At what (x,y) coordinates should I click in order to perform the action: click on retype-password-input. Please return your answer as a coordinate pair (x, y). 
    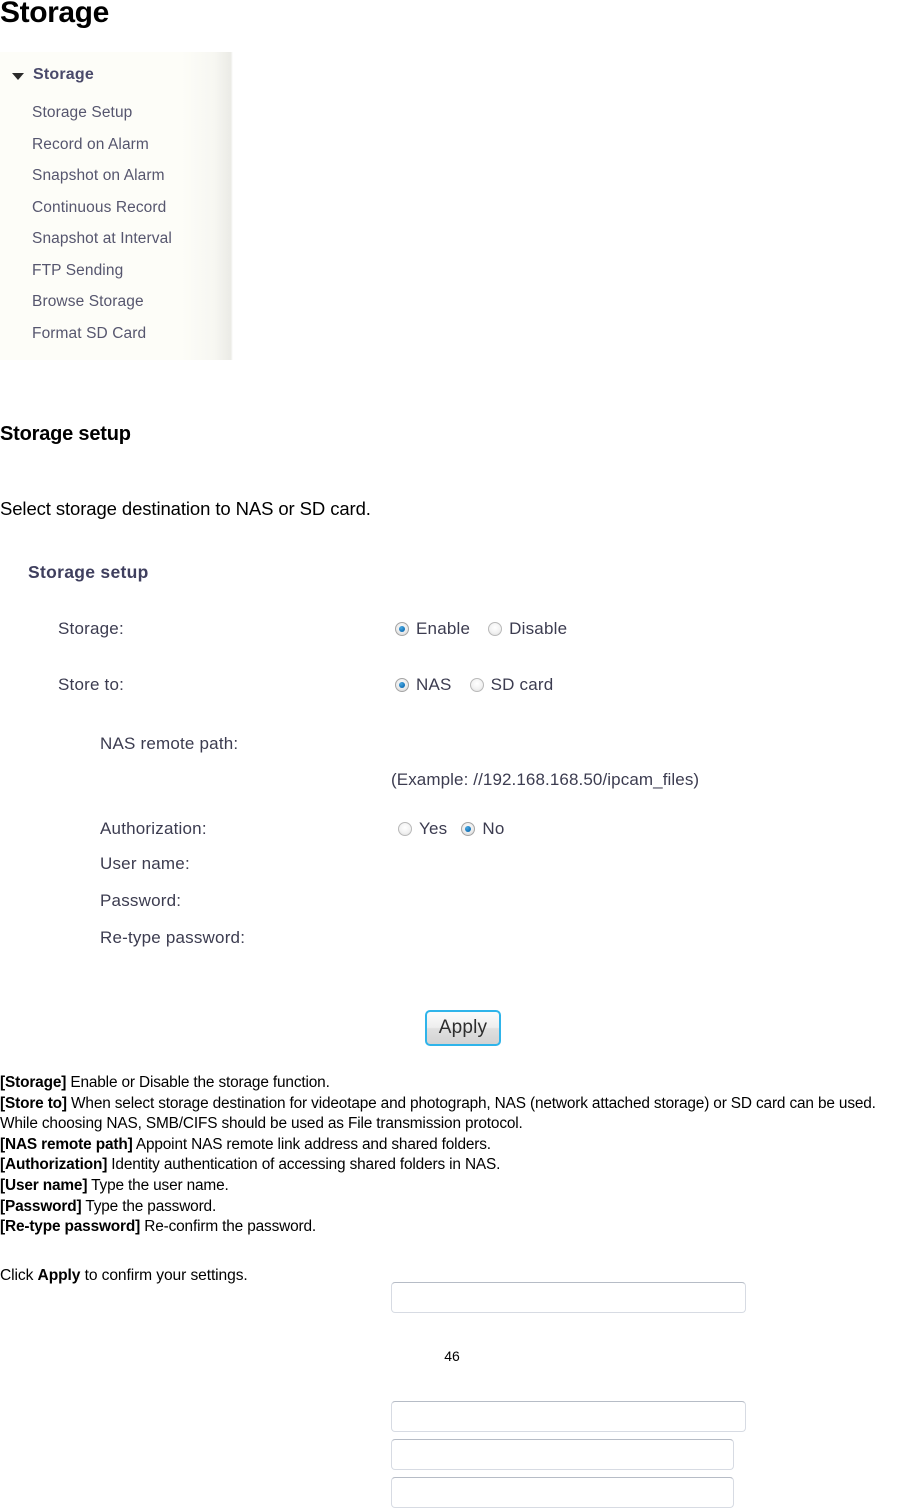
    Looking at the image, I should click on (562, 1492).